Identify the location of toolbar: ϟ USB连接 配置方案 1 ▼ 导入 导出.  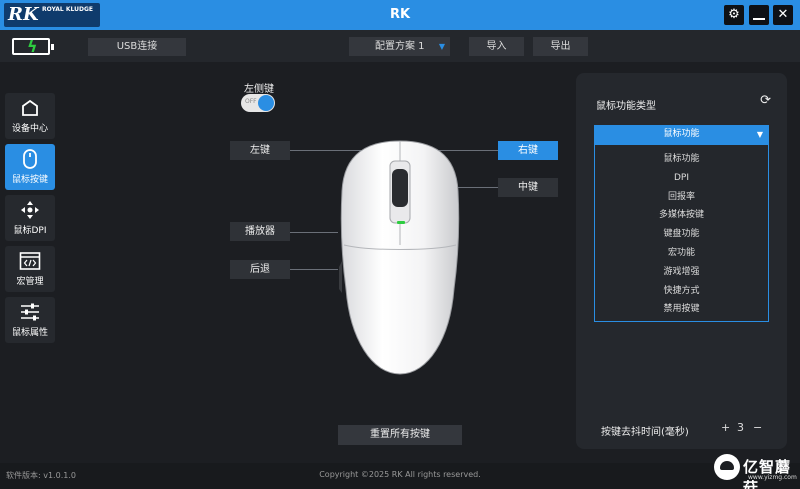
(400, 46).